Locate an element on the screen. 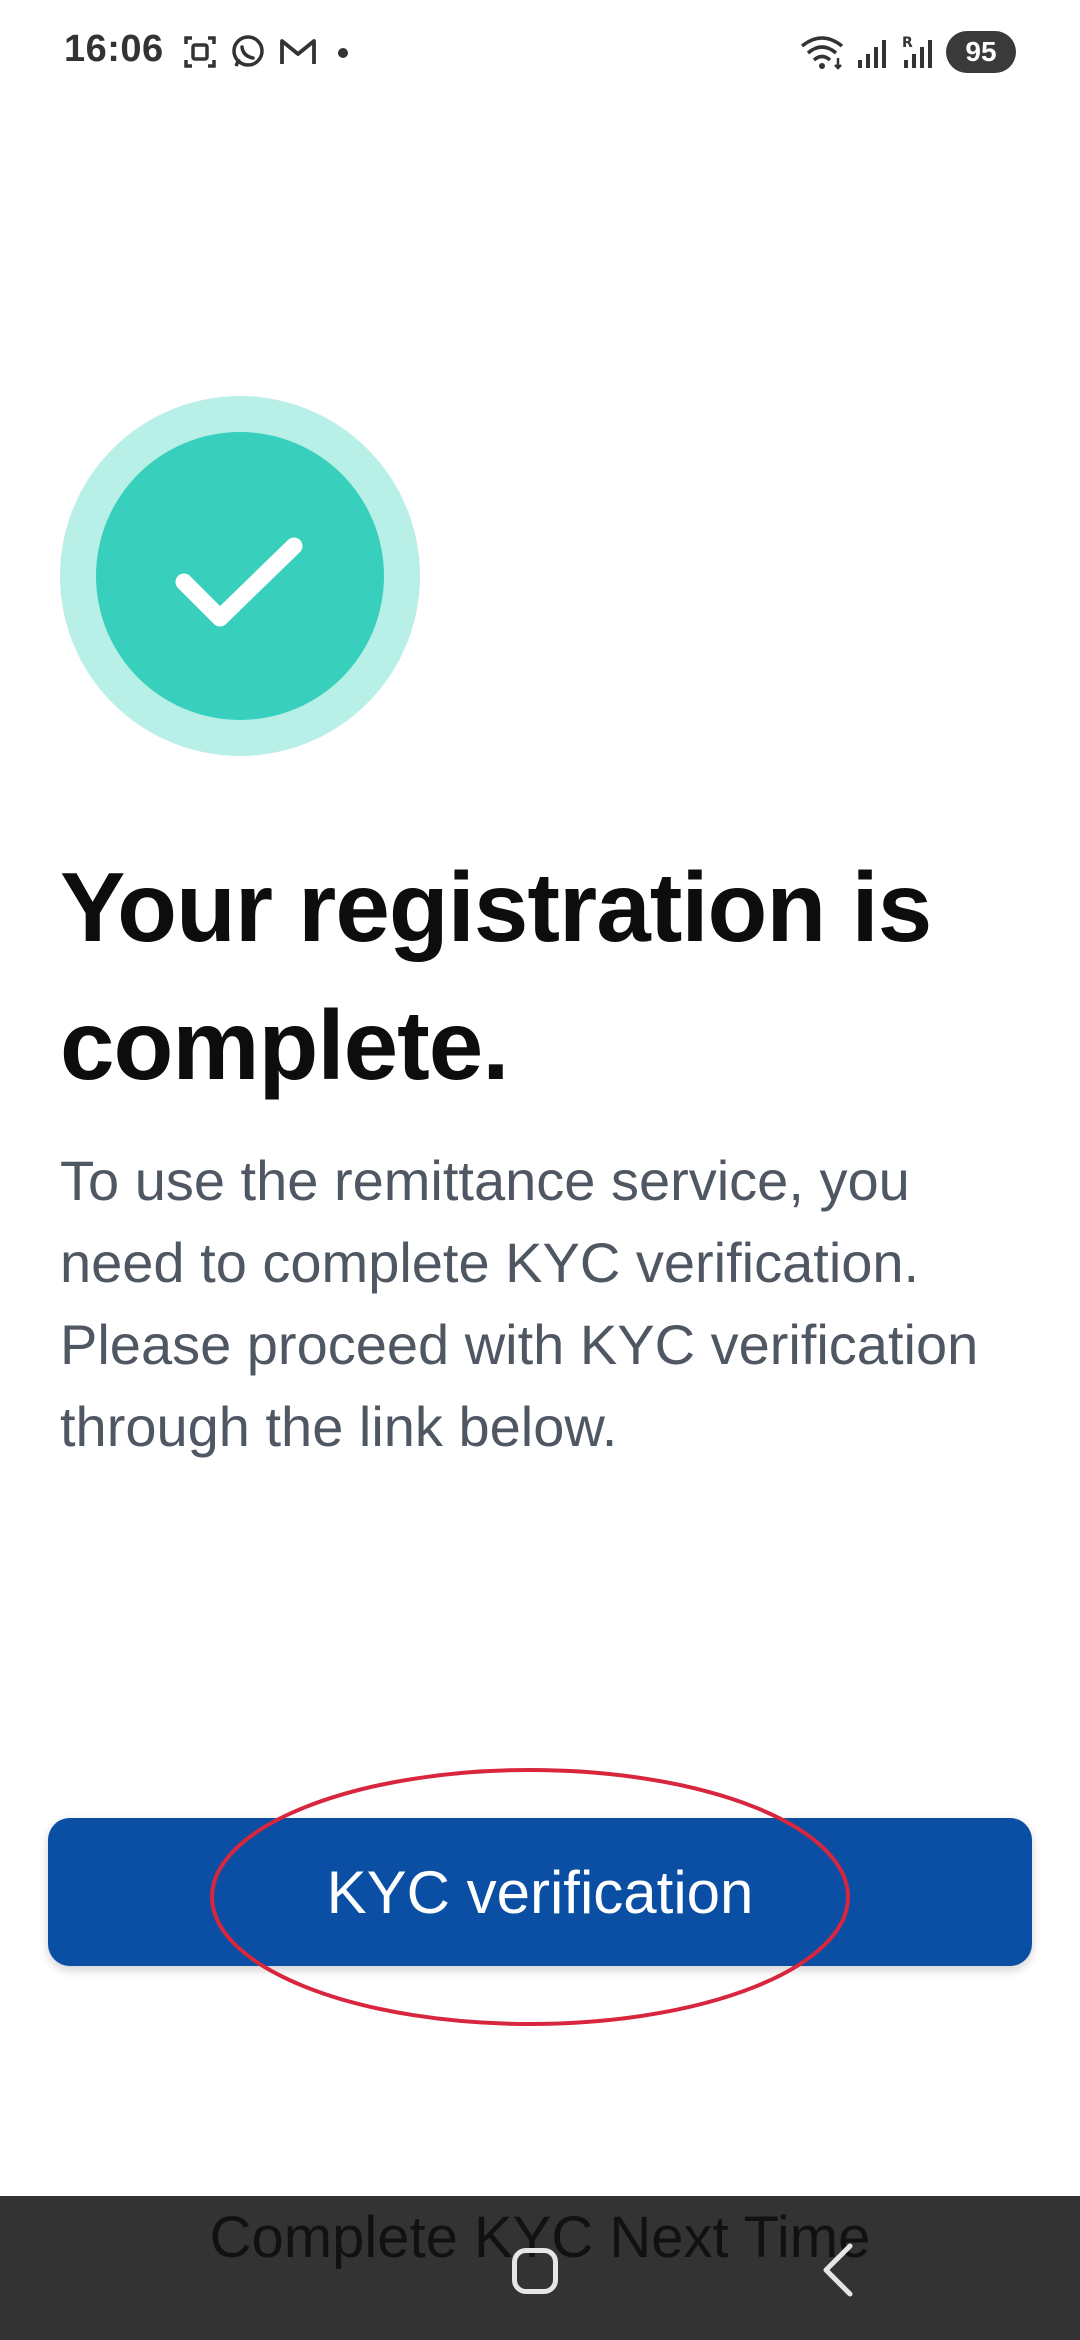  status-bar: 16:06 R 95 is located at coordinates (540, 52).